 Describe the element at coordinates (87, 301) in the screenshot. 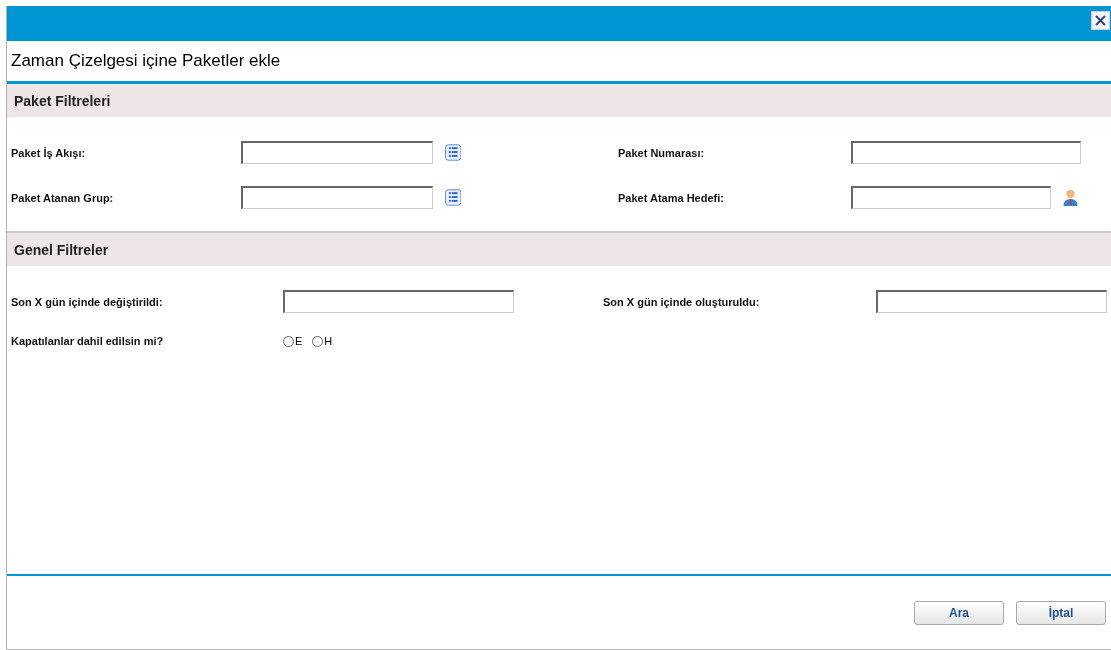

I see `field-label: Son X gün içinde değiştirildi:` at that location.